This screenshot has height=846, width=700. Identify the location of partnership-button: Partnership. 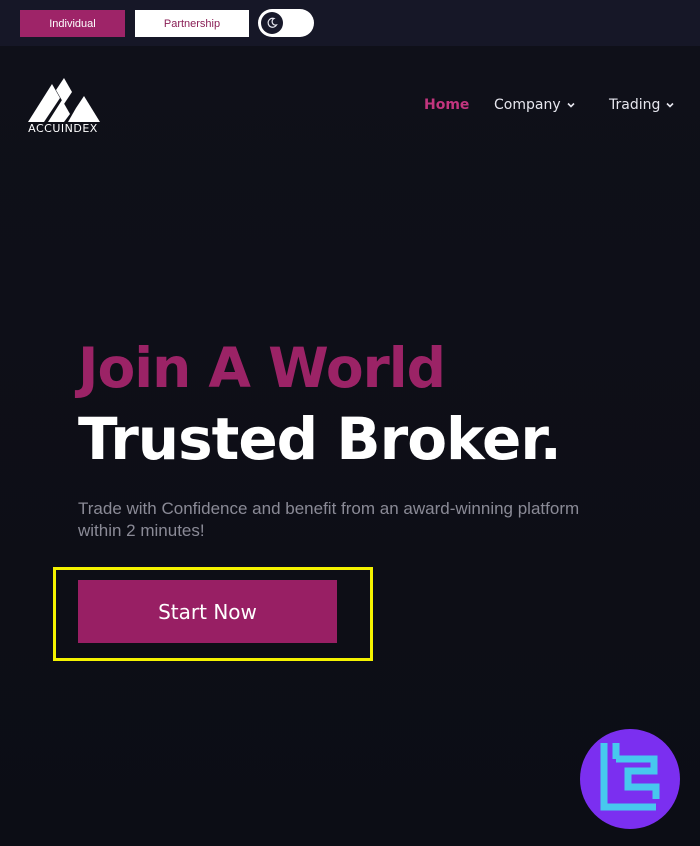
(192, 23).